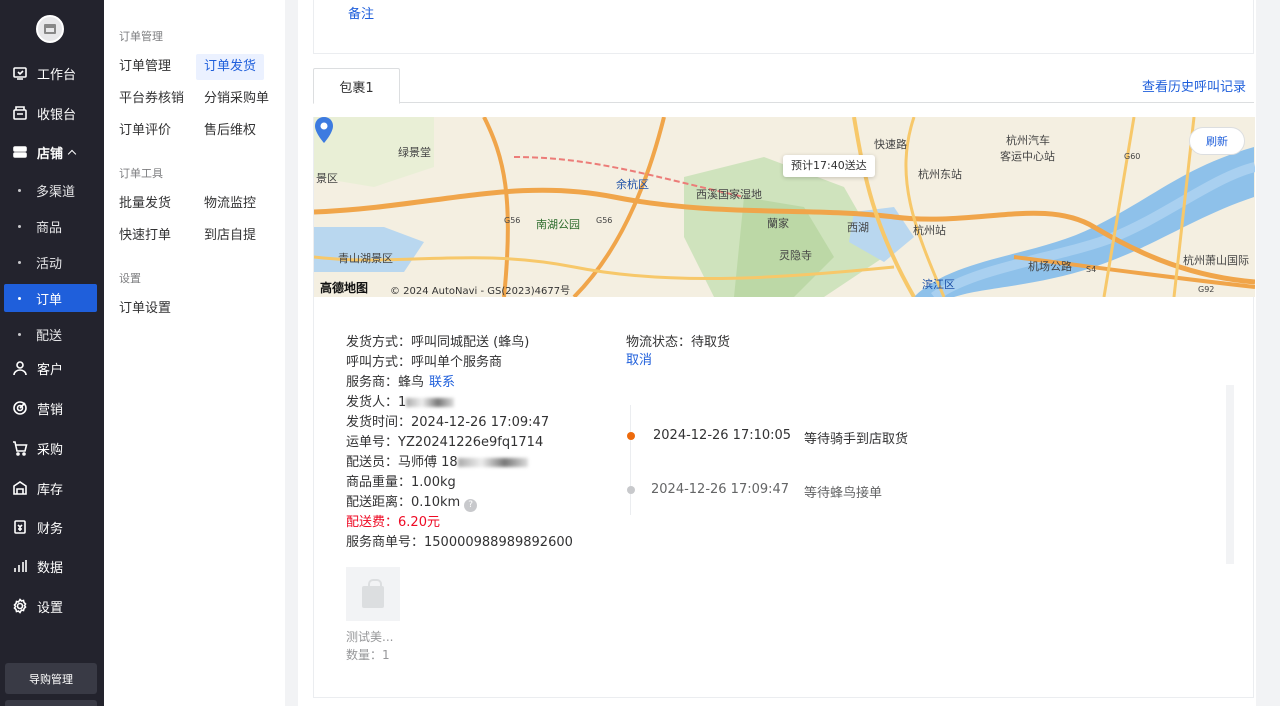 The width and height of the screenshot is (1280, 706). What do you see at coordinates (1027, 156) in the screenshot?
I see `map-label: 客运中心站` at bounding box center [1027, 156].